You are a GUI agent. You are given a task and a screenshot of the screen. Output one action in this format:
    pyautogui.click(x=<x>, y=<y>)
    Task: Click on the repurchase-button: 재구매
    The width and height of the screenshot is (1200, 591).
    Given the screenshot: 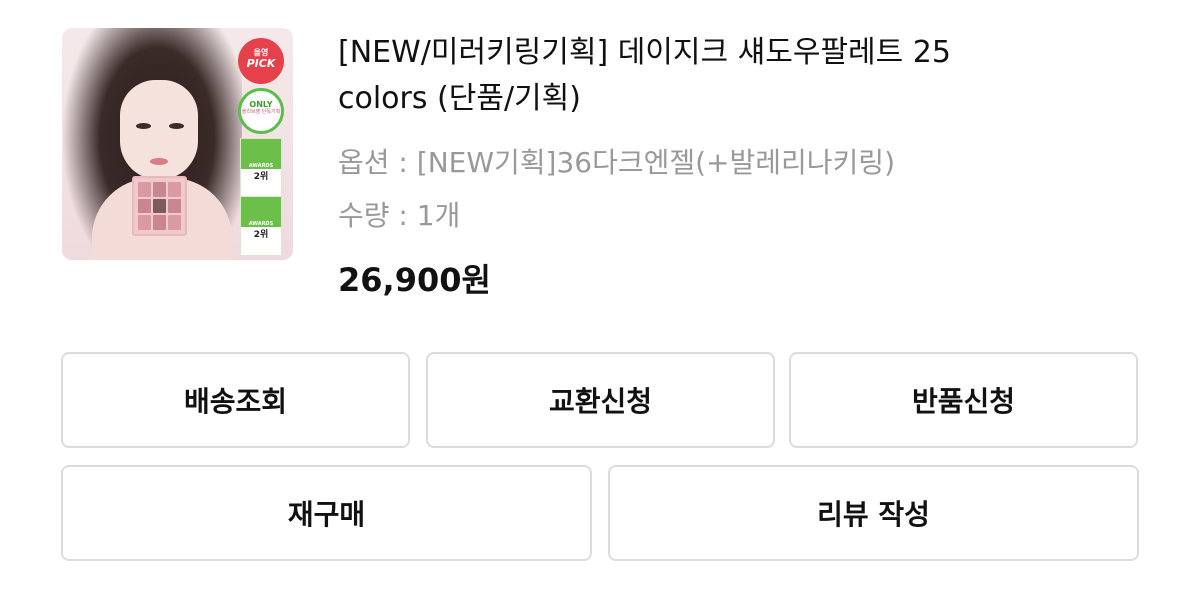 What is the action you would take?
    pyautogui.click(x=326, y=513)
    